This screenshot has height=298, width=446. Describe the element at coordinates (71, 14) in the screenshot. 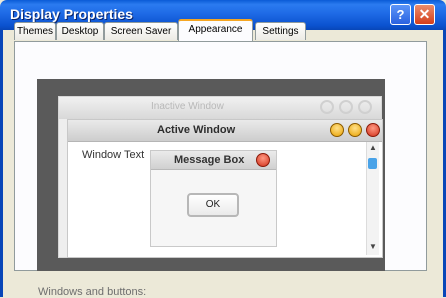

I see `window-title: Display Properties` at that location.